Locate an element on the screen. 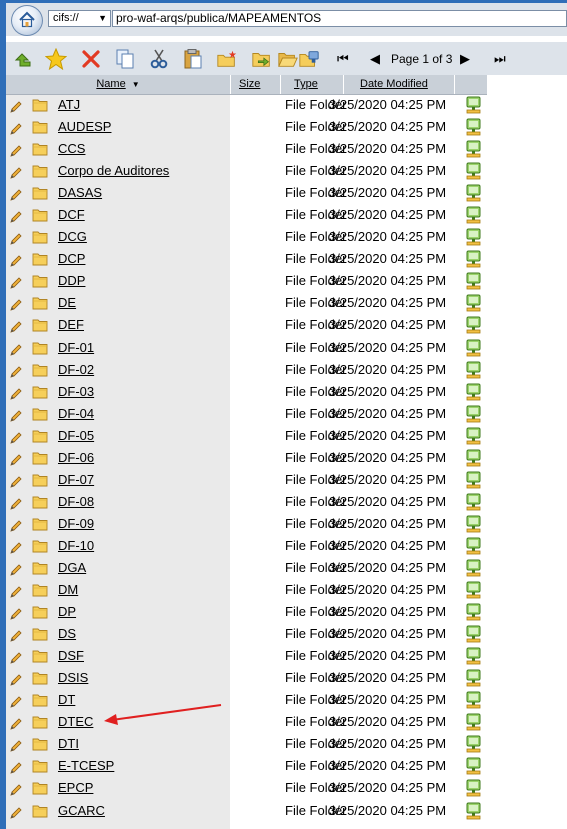  file-row: DF-02 File Folder 3/25/2020 04:25 PM is located at coordinates (246, 370).